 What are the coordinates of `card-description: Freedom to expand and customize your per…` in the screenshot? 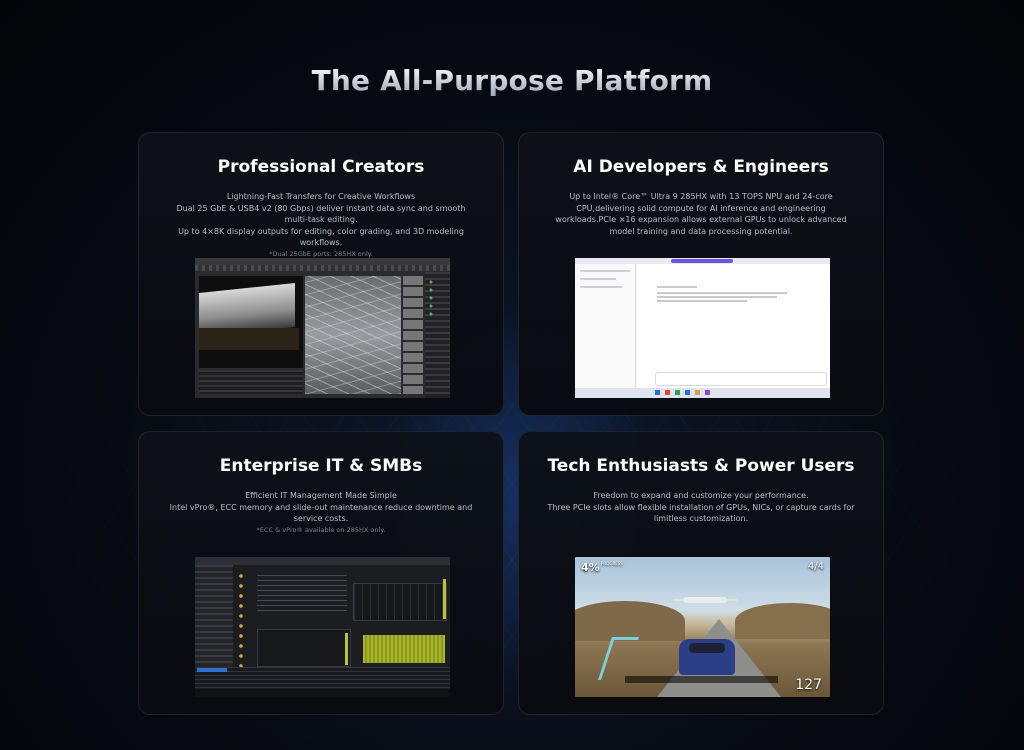 It's located at (701, 507).